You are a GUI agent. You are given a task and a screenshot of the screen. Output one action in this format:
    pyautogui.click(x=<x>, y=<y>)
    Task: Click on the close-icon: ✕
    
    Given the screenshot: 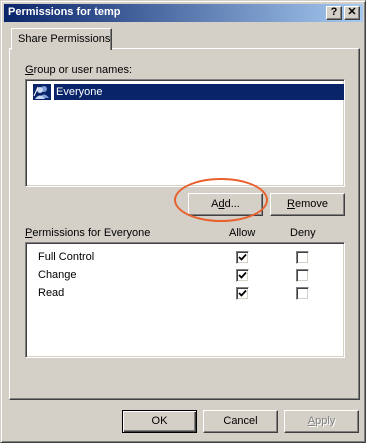 What is the action you would take?
    pyautogui.click(x=352, y=12)
    